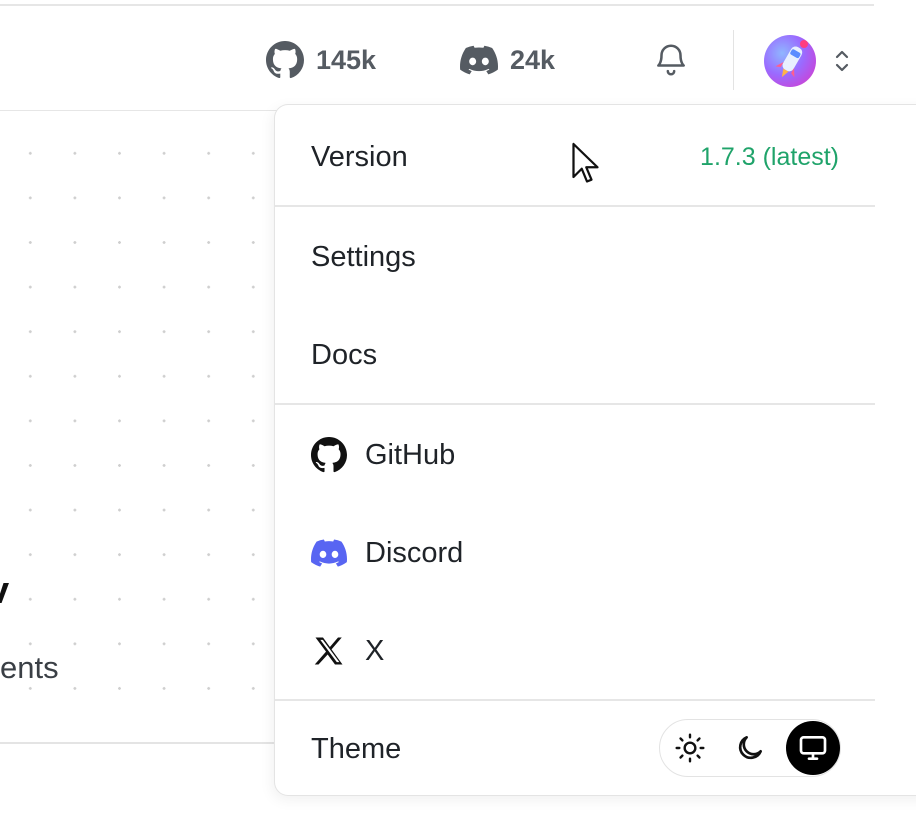 This screenshot has width=916, height=818. I want to click on menu-item-x: X, so click(575, 651).